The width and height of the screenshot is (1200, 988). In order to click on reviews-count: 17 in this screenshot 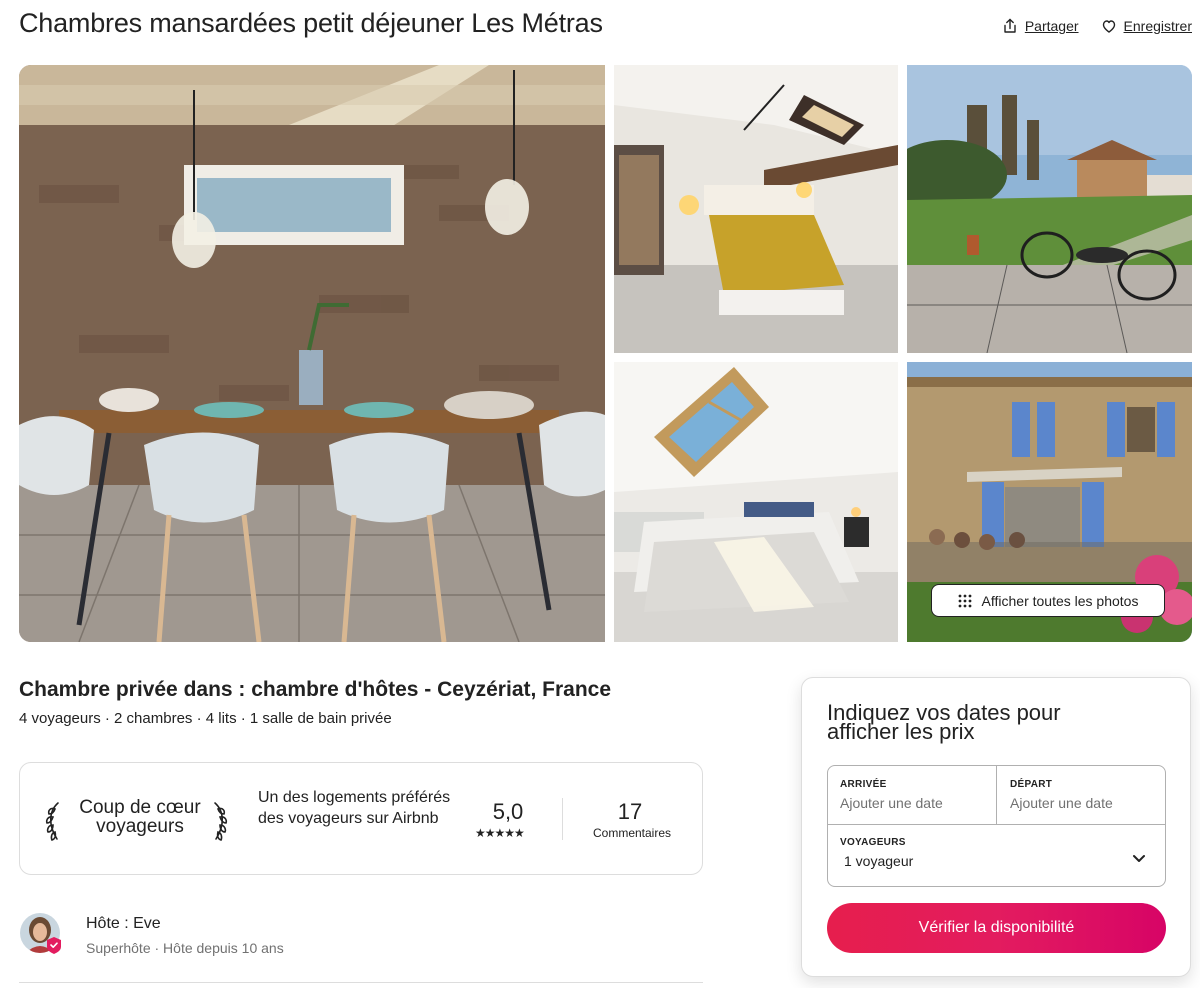, I will do `click(630, 812)`.